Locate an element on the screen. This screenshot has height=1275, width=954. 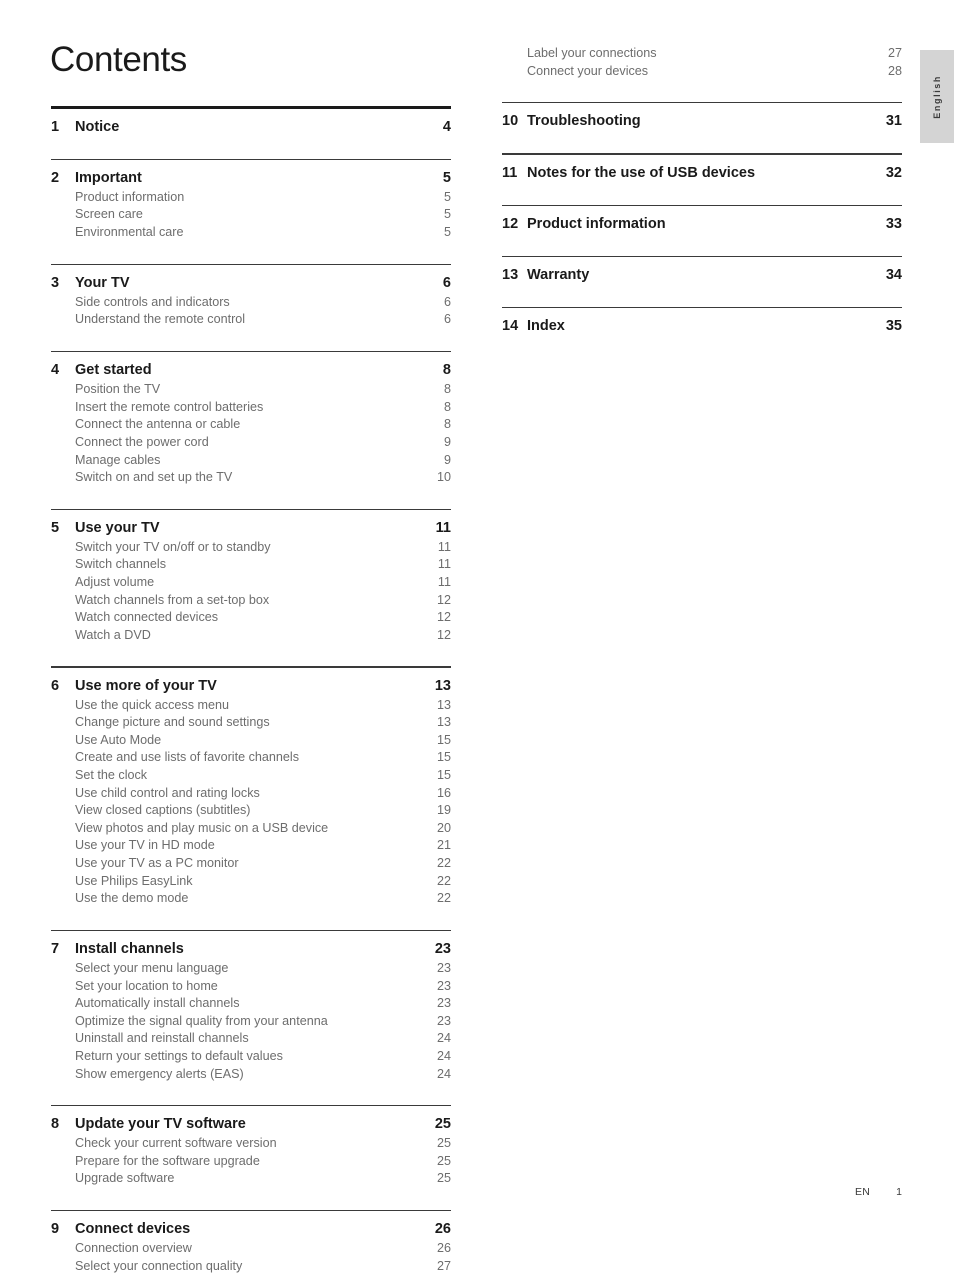
toc-subitem: Label your connections 27 is located at coordinates (702, 54).